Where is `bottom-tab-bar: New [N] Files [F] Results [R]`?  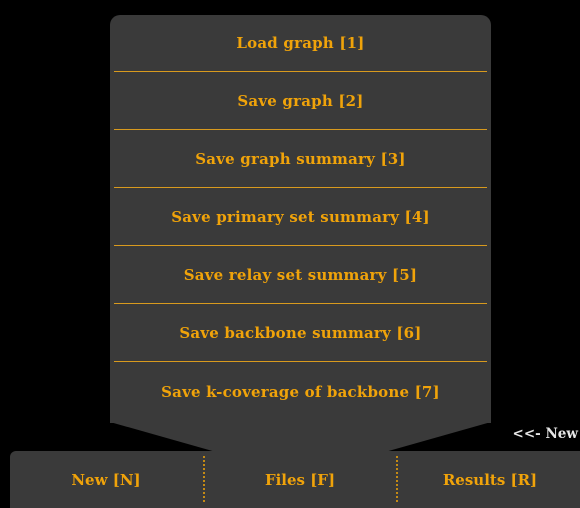
bottom-tab-bar: New [N] Files [F] Results [R] is located at coordinates (295, 479).